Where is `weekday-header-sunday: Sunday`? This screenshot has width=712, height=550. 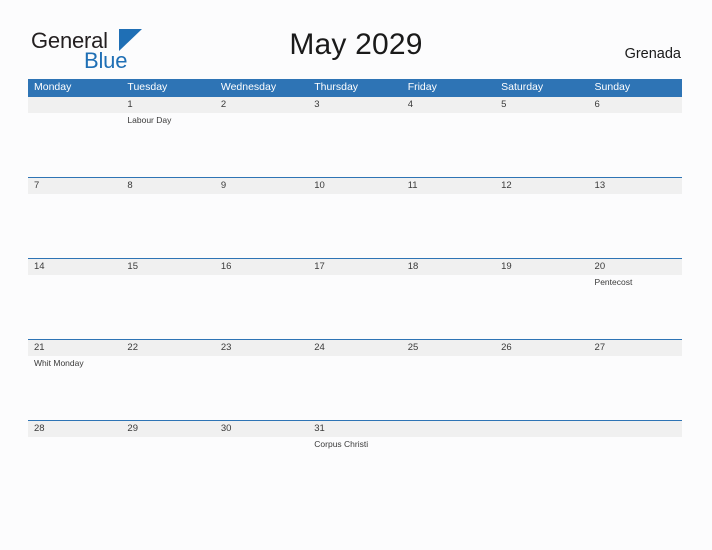
weekday-header-sunday: Sunday is located at coordinates (612, 87).